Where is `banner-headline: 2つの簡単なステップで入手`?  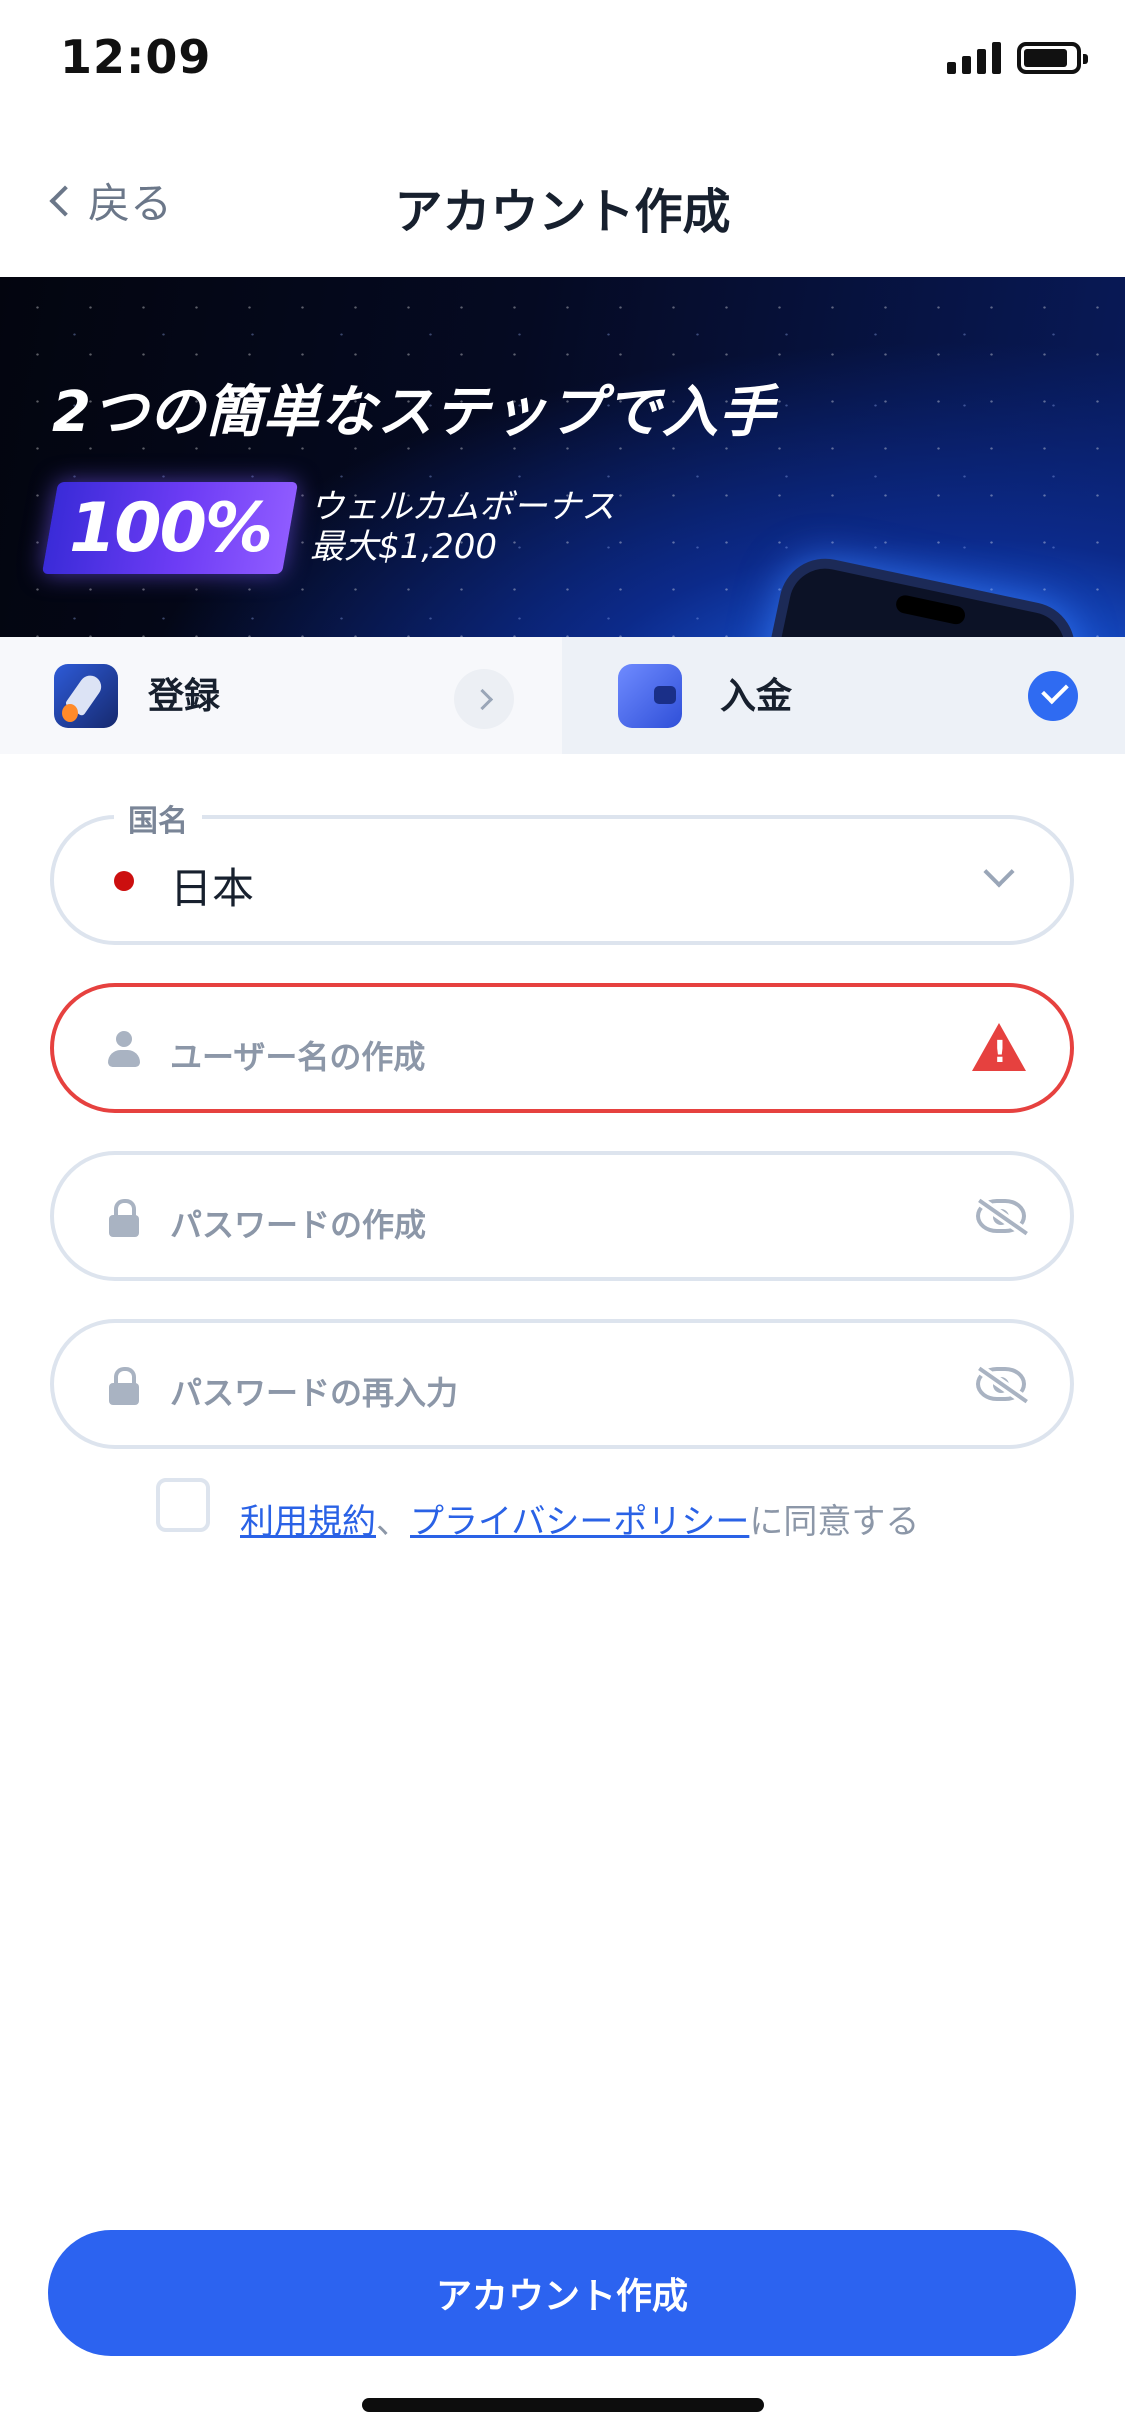
banner-headline: 2つの簡単なステップで入手 is located at coordinates (414, 412).